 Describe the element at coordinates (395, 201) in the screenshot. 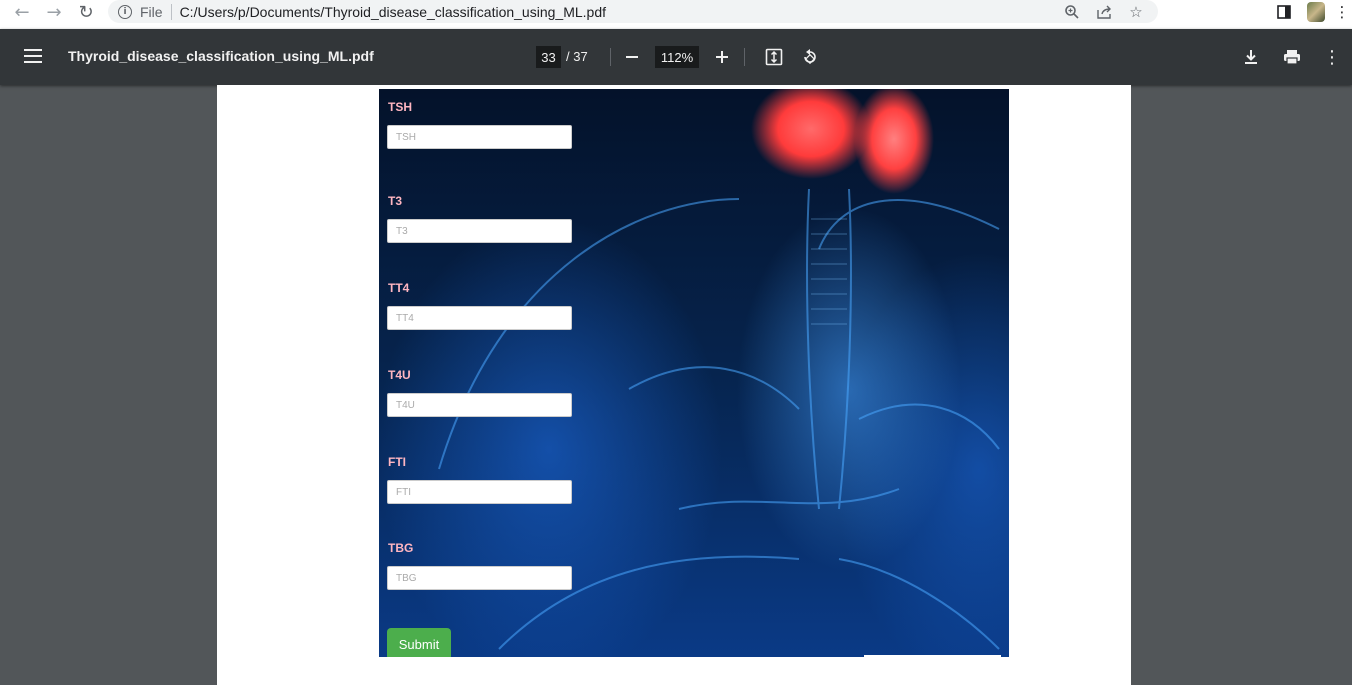

I see `t3-label: T3` at that location.